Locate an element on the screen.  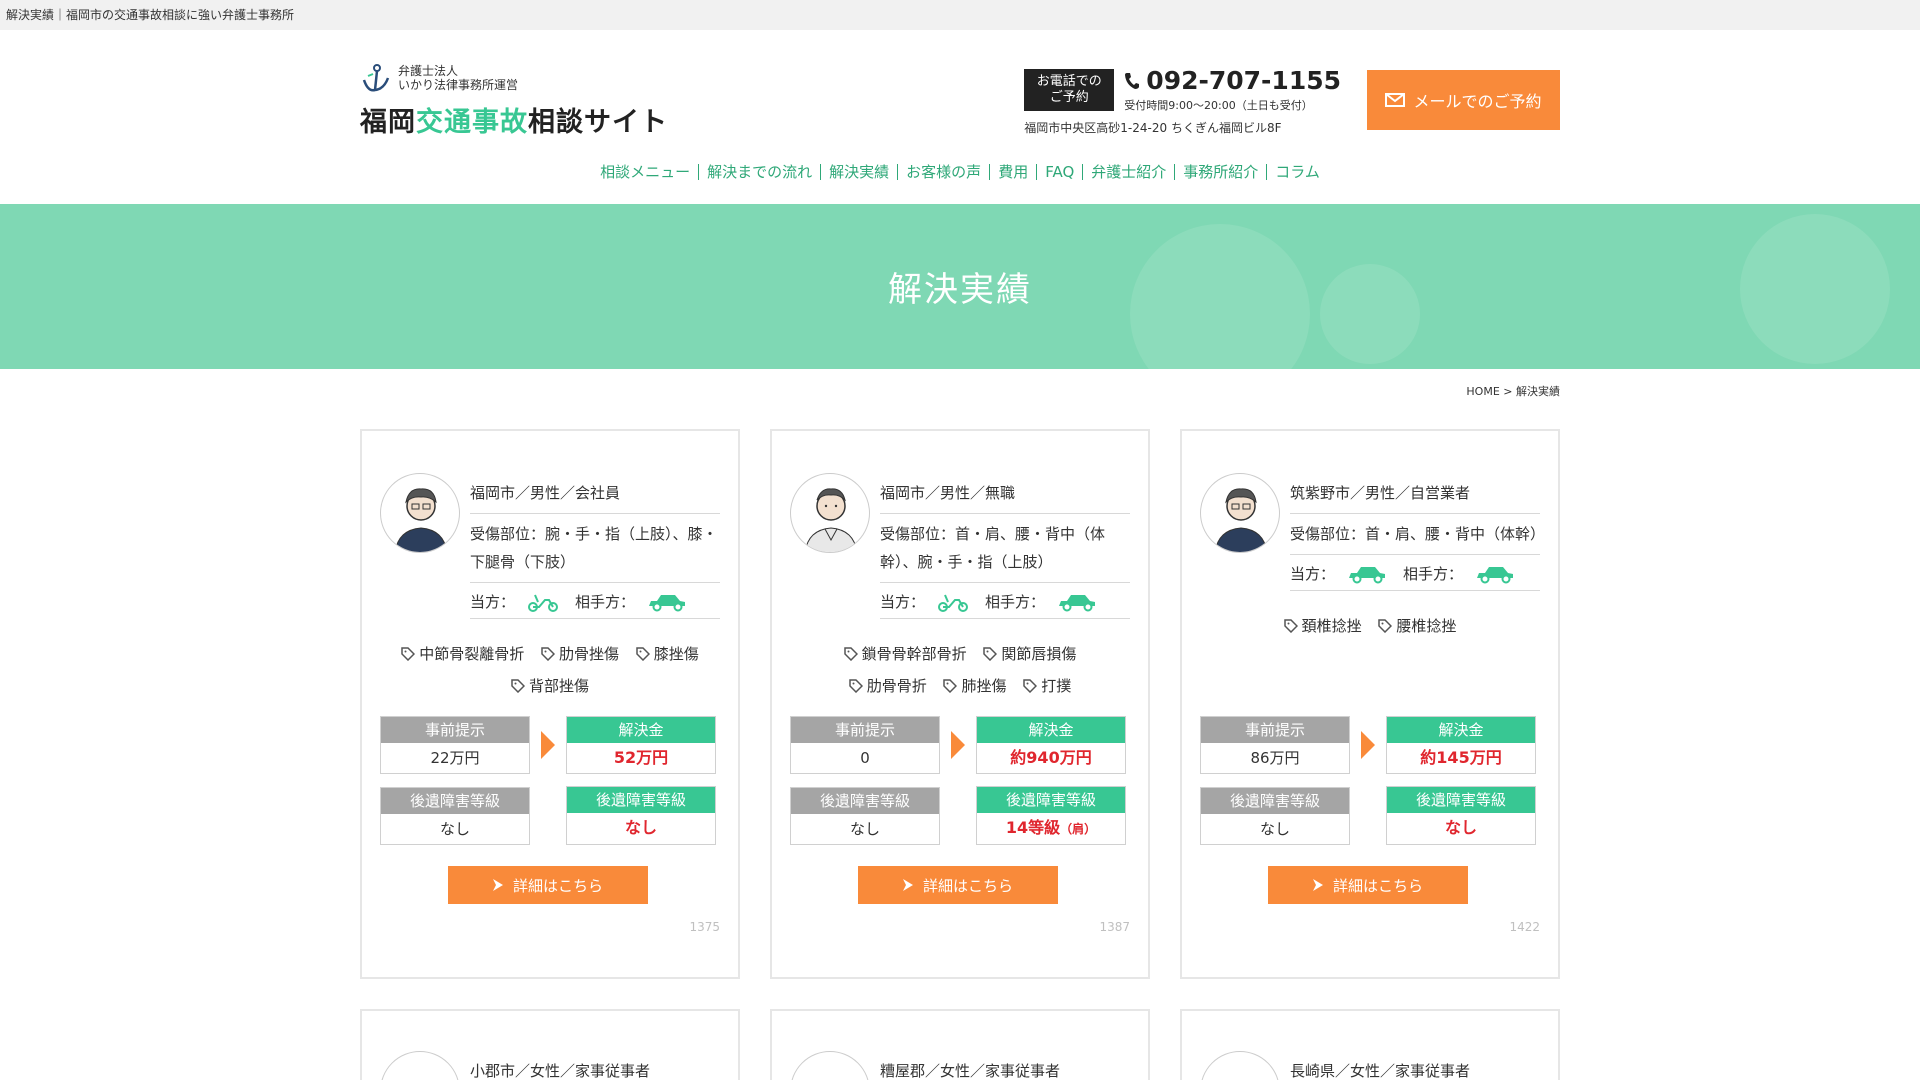
hero-title: 解決実績 is located at coordinates (960, 290).